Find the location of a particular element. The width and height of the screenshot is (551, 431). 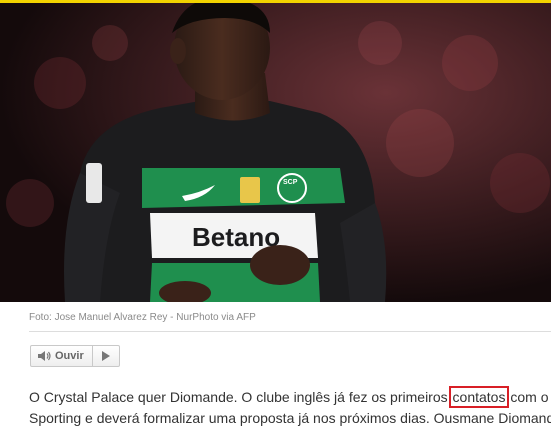

highlighted-word-contatos: contatos is located at coordinates (479, 397).